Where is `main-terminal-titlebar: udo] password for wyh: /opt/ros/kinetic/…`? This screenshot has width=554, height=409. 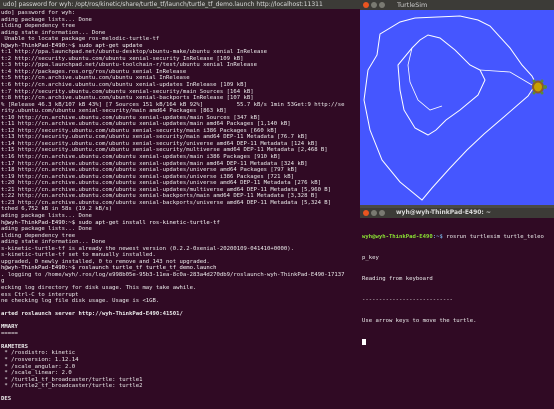
main-terminal-titlebar: udo] password for wyh: /opt/ros/kinetic/… is located at coordinates (180, 4).